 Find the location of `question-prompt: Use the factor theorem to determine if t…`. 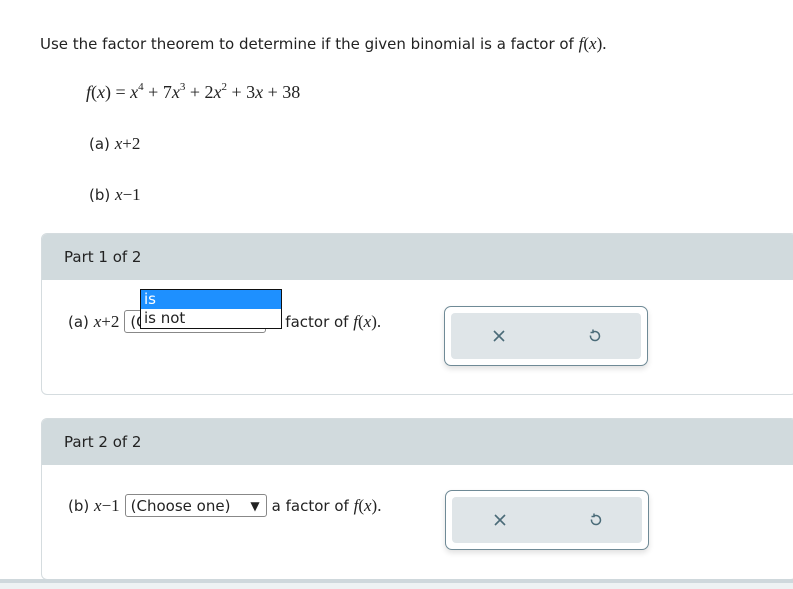

question-prompt: Use the factor theorem to determine if t… is located at coordinates (323, 44).